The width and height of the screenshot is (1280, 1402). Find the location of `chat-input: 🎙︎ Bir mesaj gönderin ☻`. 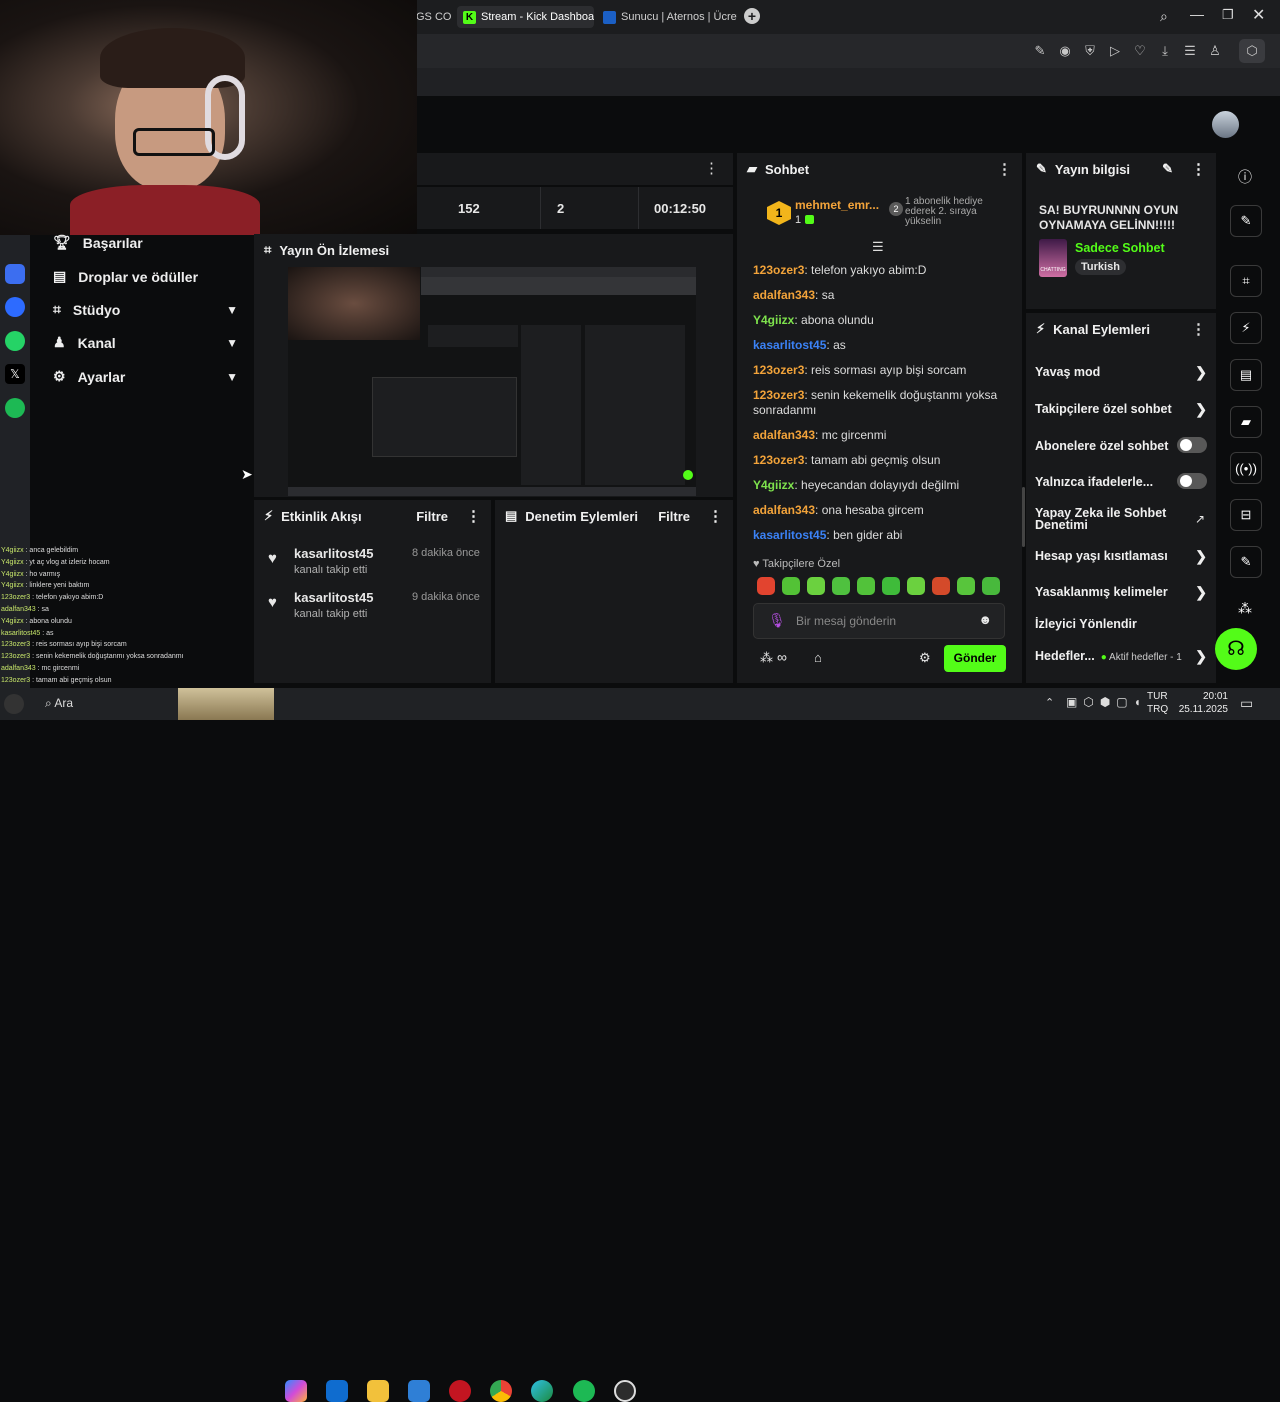

chat-input: 🎙︎ Bir mesaj gönderin ☻ is located at coordinates (879, 621).